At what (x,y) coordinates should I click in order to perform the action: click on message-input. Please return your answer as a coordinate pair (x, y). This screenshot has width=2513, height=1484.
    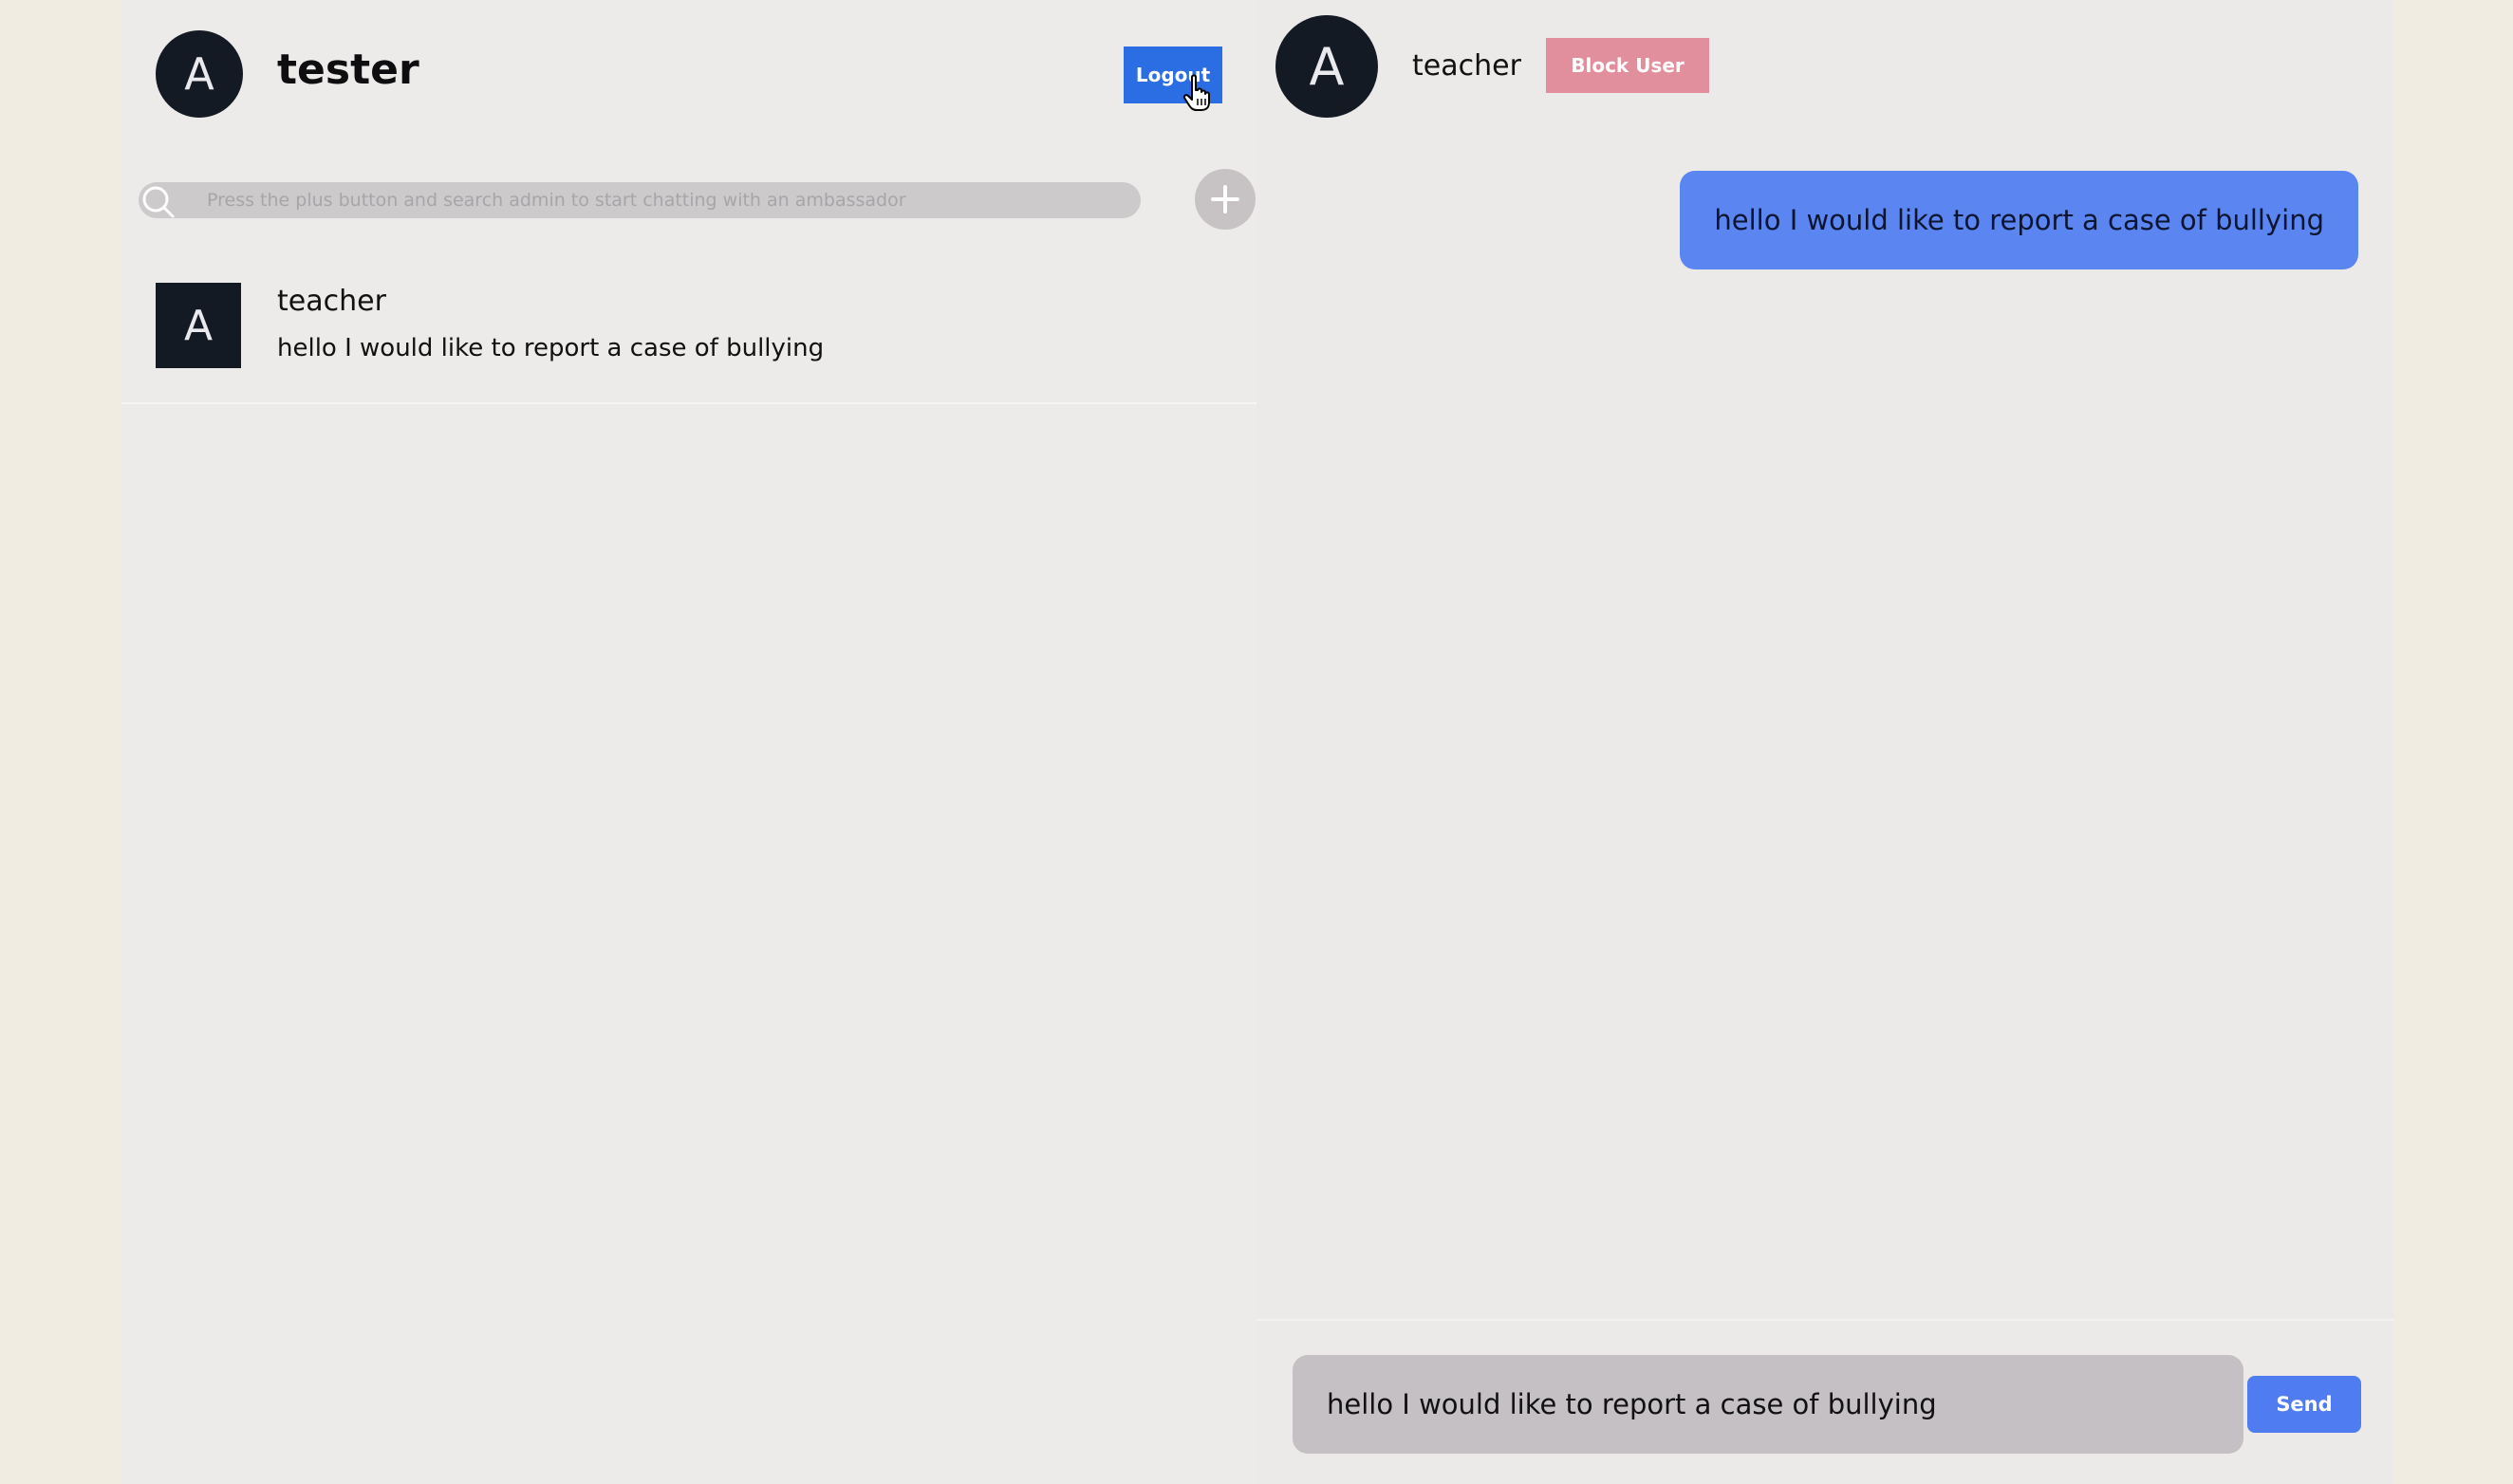
    Looking at the image, I should click on (1768, 1404).